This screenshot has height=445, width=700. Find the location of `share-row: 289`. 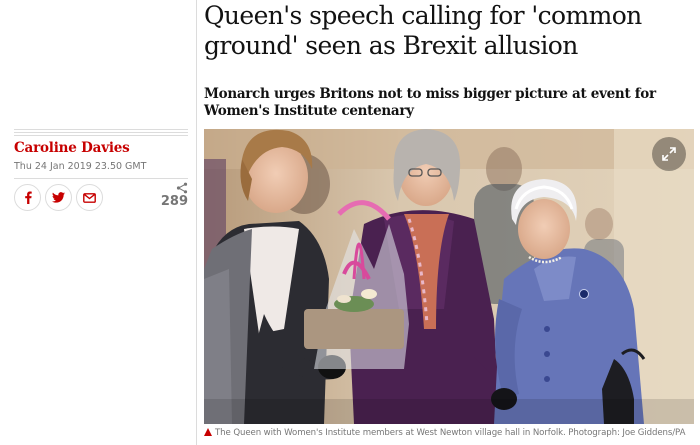

share-row: 289 is located at coordinates (101, 197).